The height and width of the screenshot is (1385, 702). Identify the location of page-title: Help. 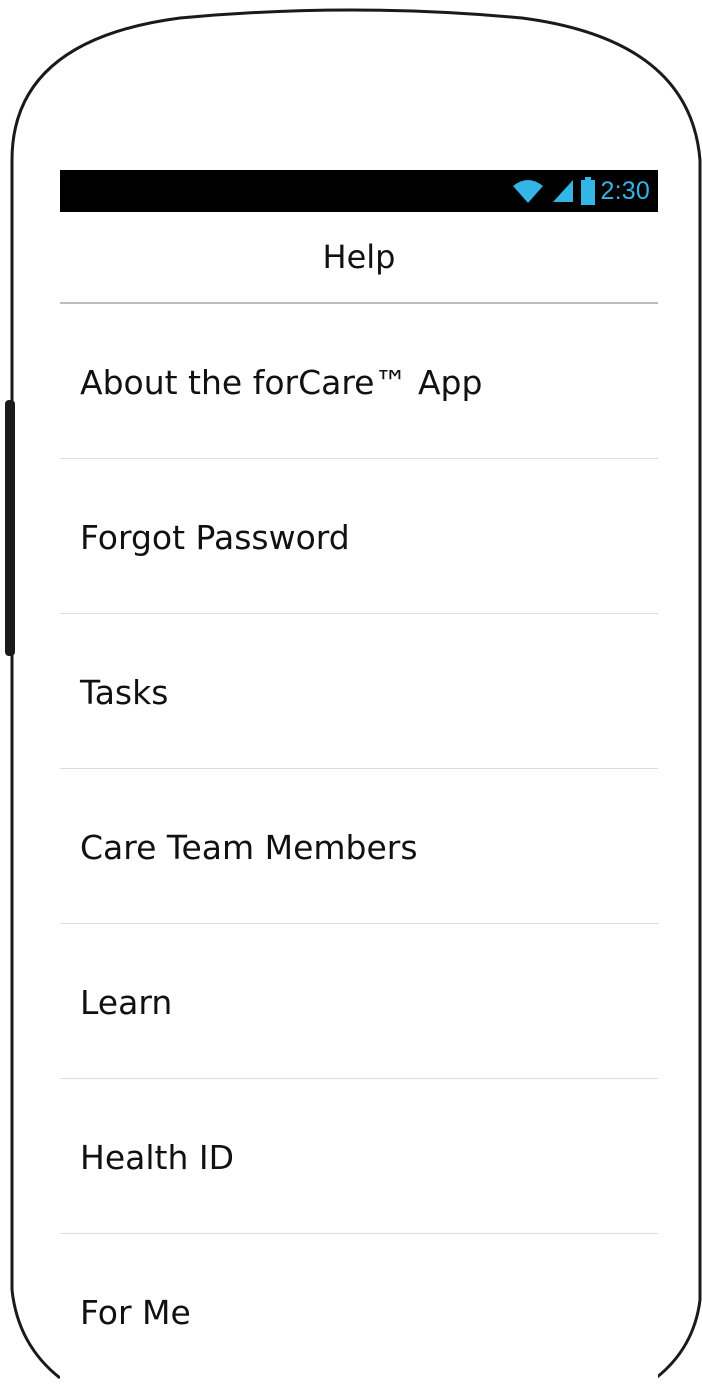
(359, 257).